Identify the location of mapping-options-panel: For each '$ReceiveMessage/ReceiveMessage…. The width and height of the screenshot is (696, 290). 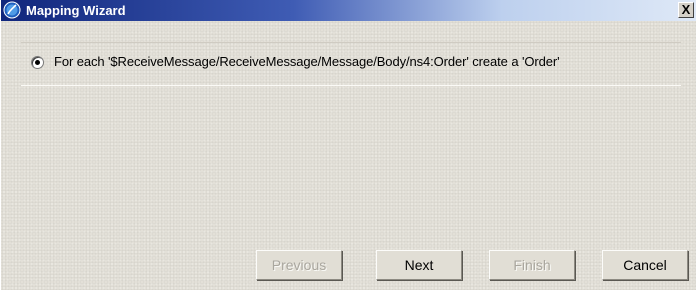
(351, 64).